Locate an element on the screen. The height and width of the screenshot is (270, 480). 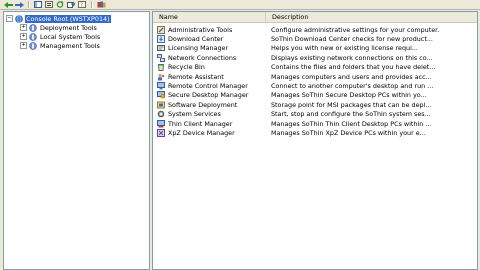
tree-item-label: Local System Tools is located at coordinates (70, 36).